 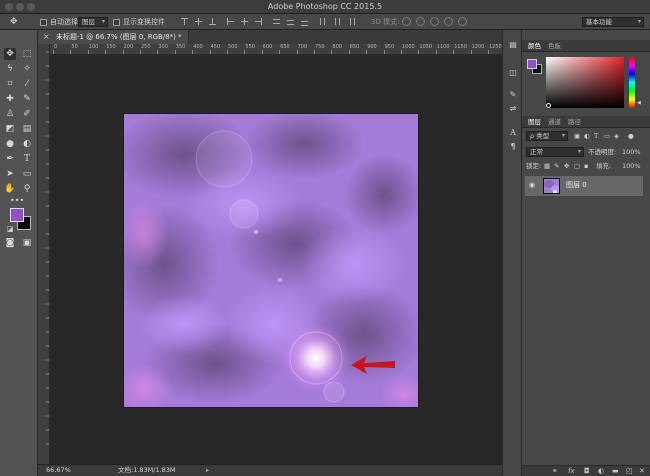 I want to click on 3d-scale-icon, so click(x=462, y=21).